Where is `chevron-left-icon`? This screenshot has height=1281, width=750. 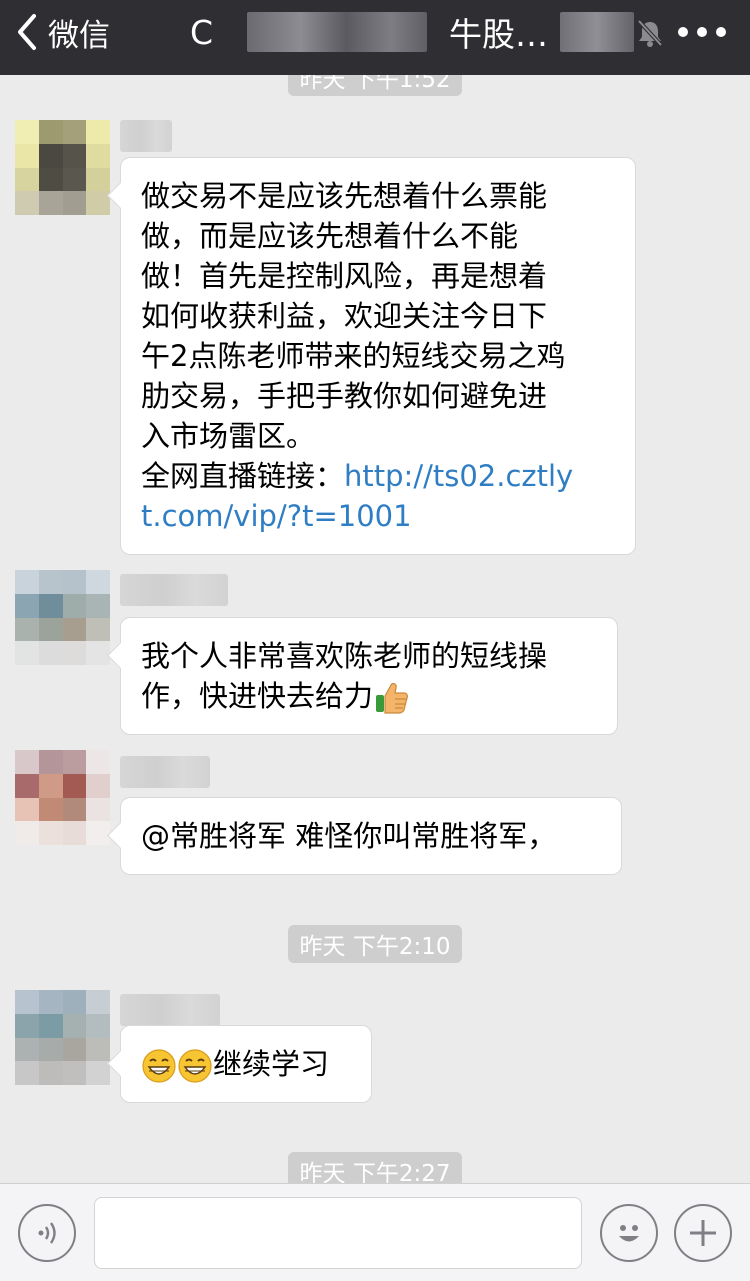 chevron-left-icon is located at coordinates (27, 32).